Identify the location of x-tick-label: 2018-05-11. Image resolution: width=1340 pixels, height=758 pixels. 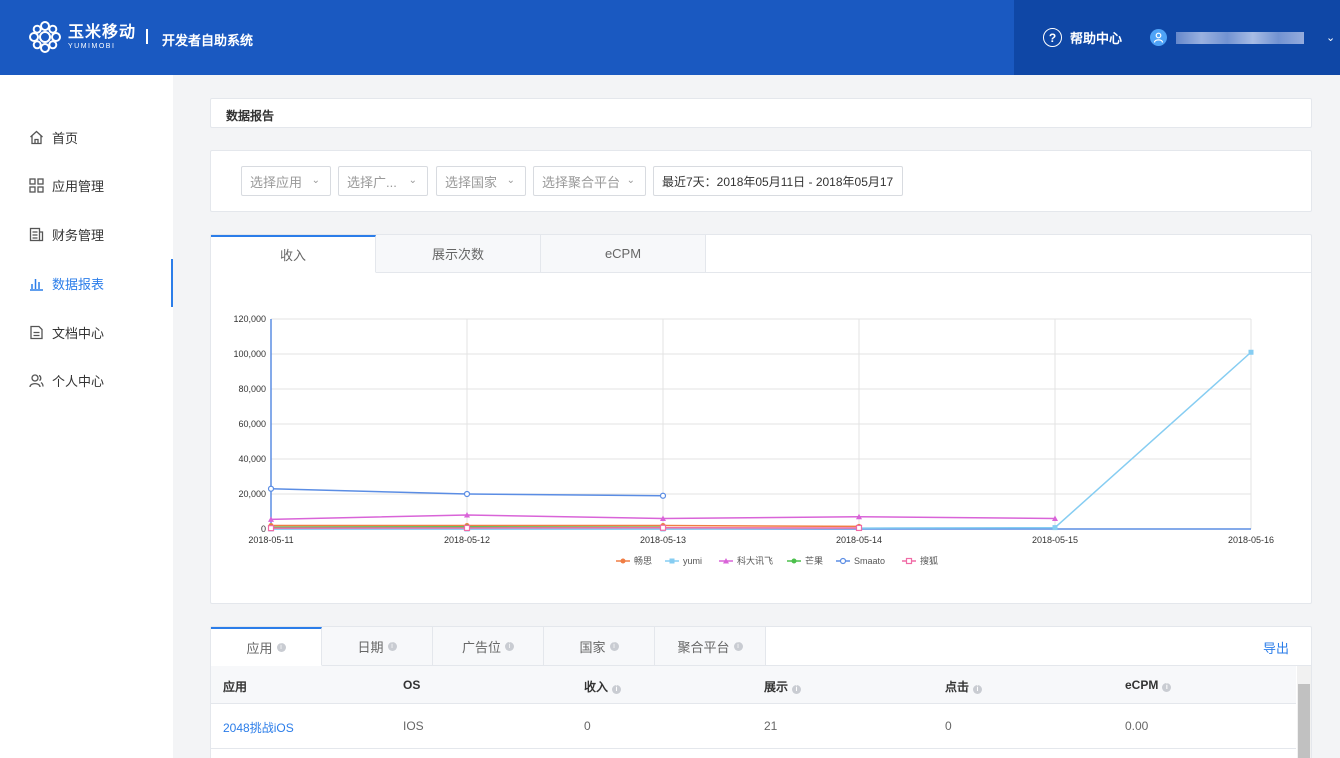
(270, 540).